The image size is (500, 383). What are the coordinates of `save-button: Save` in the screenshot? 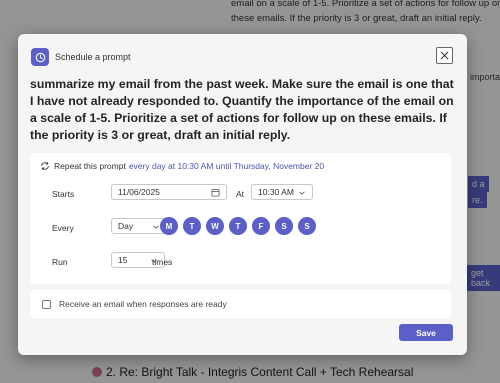 It's located at (426, 332).